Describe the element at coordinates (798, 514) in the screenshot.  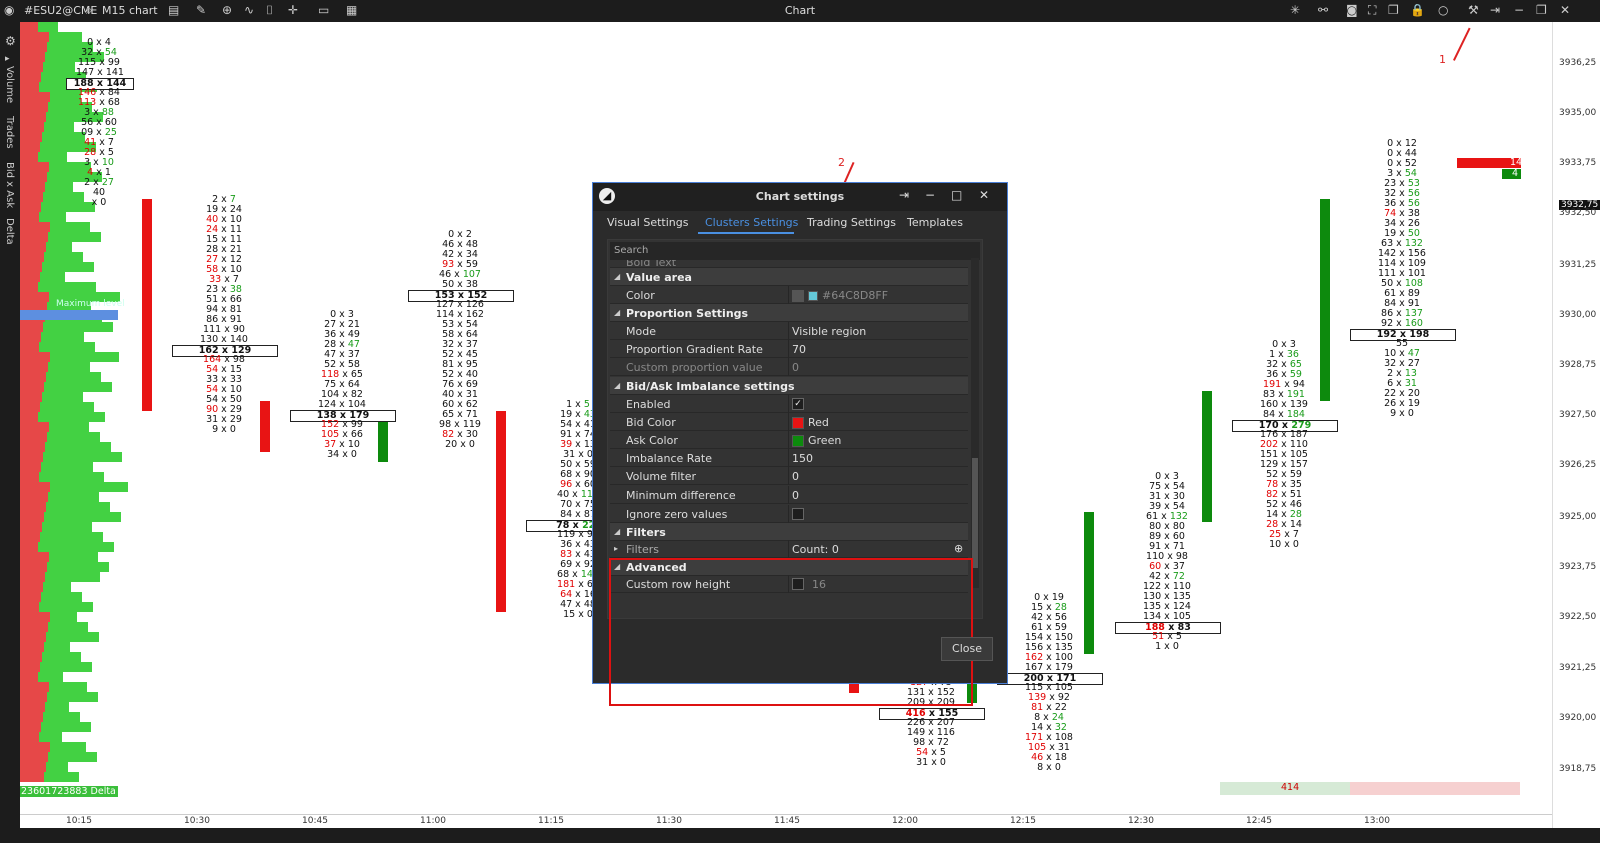
I see `ignore-zero-checkbox` at that location.